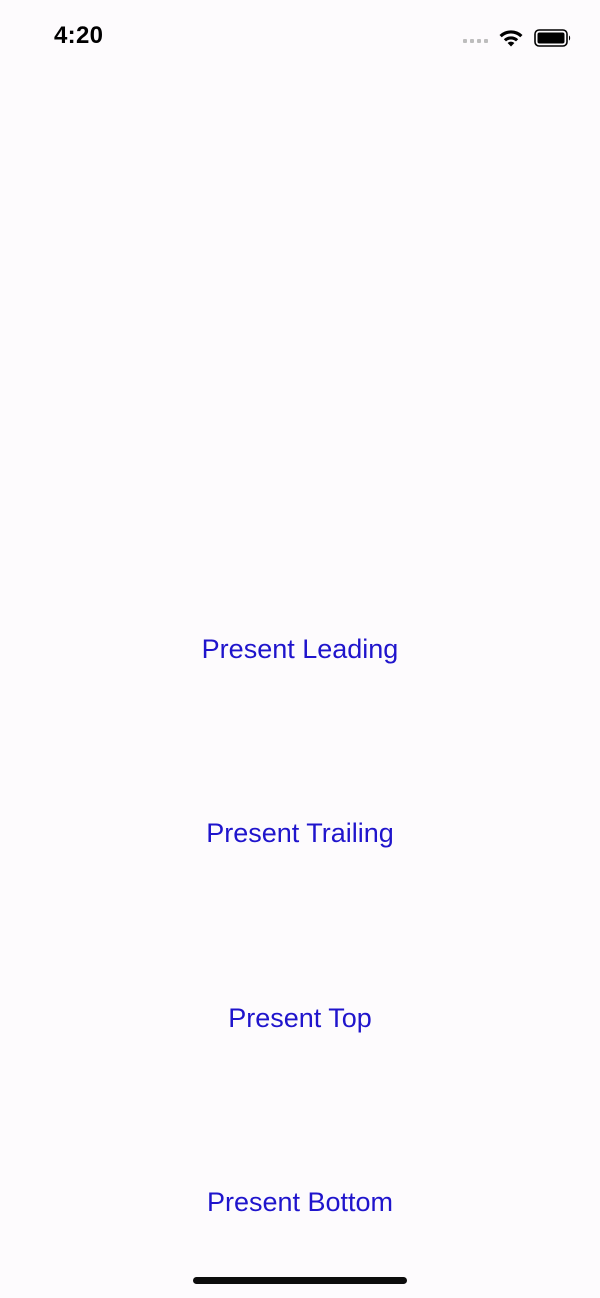  Describe the element at coordinates (300, 649) in the screenshot. I see `present-leading-button: Present Leading` at that location.